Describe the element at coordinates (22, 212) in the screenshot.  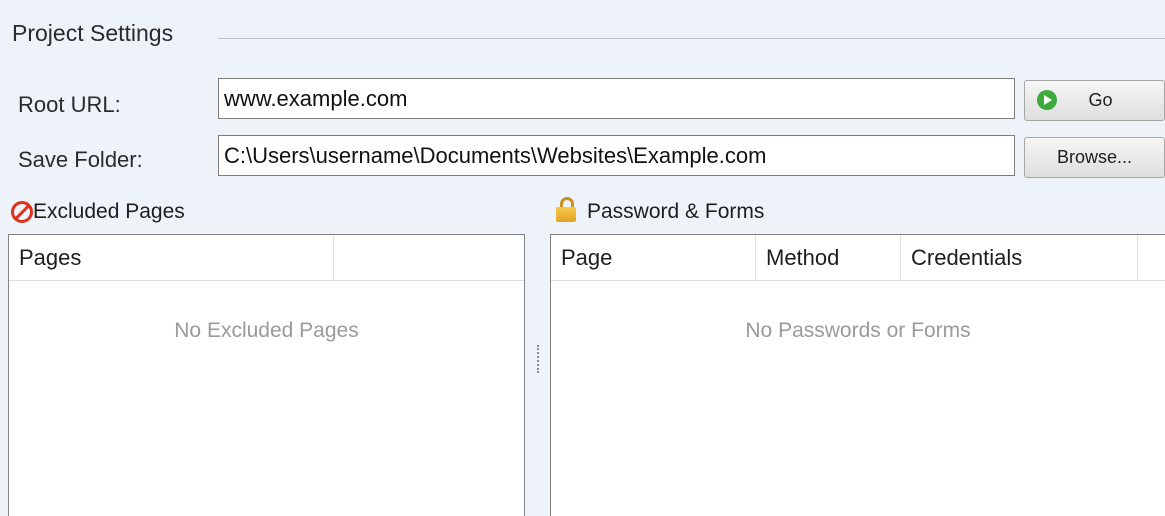
I see `no-entry-icon` at that location.